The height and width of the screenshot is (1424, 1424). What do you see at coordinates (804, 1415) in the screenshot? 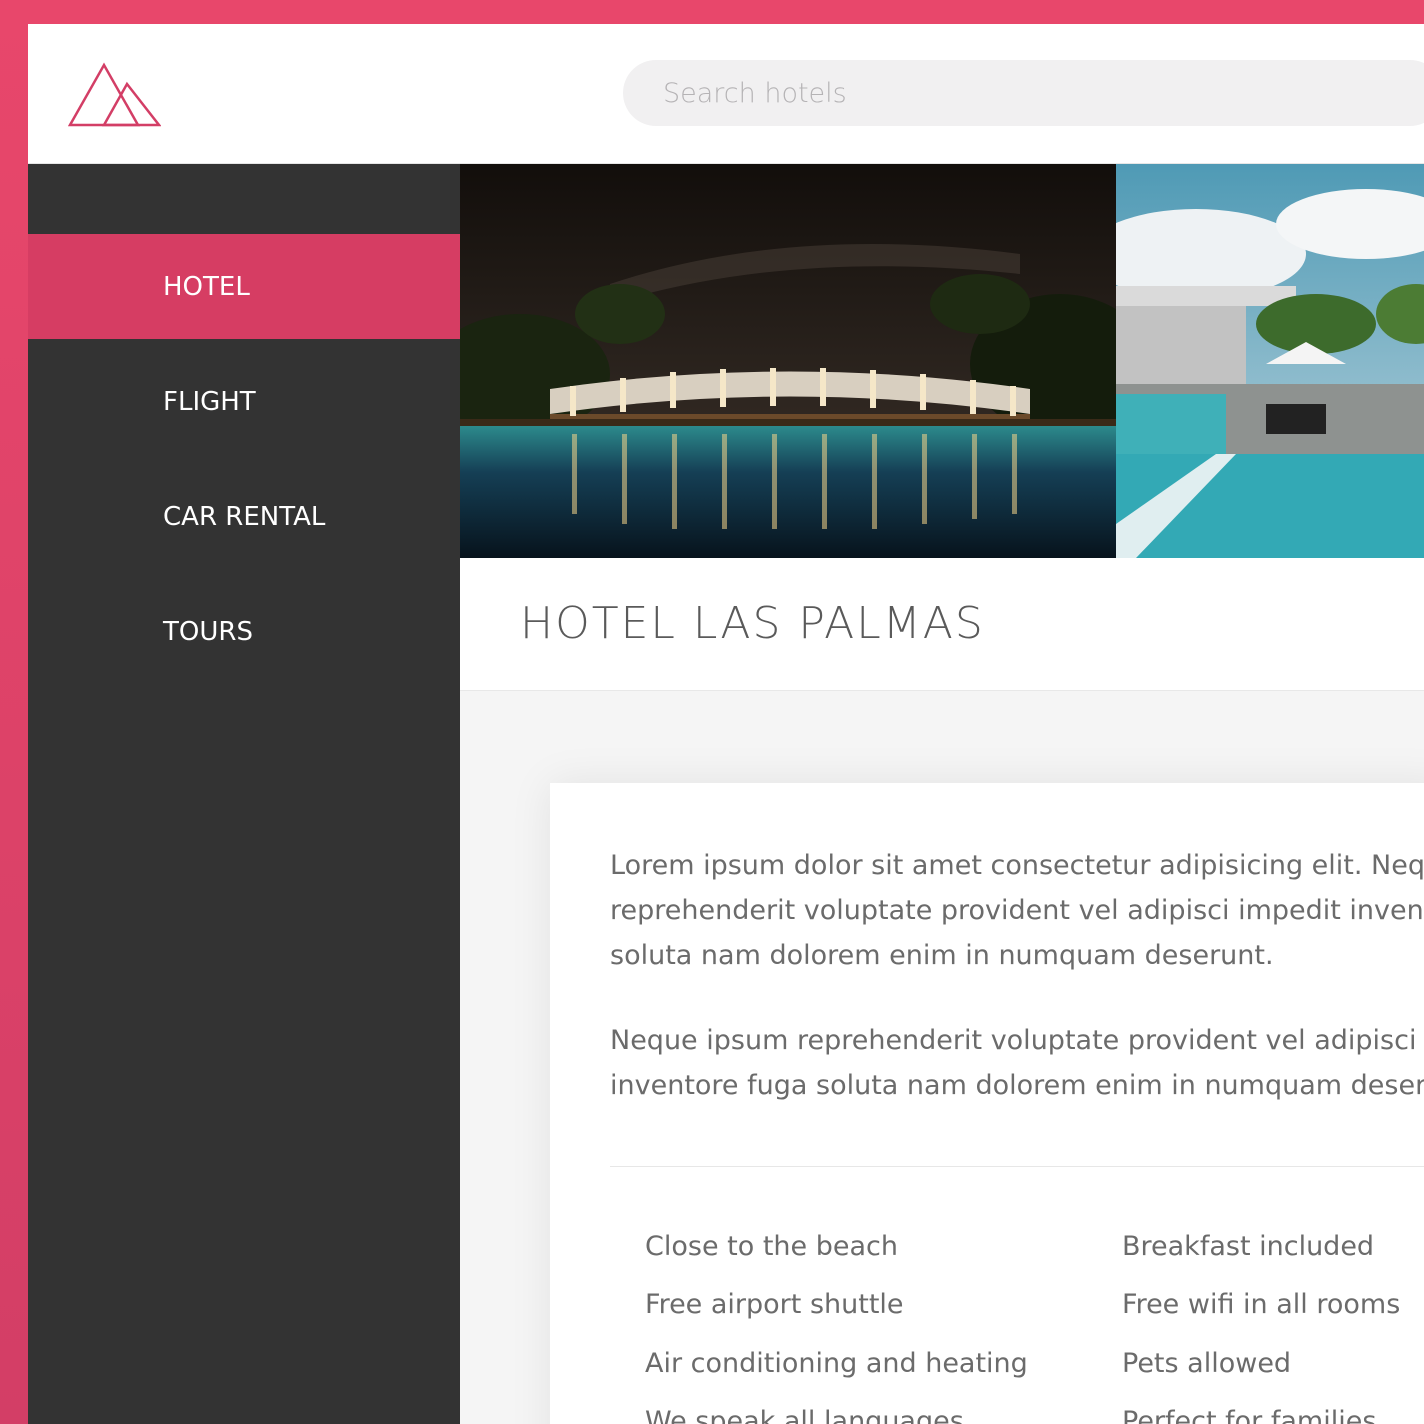
I see `feature-item: We speak all languages` at bounding box center [804, 1415].